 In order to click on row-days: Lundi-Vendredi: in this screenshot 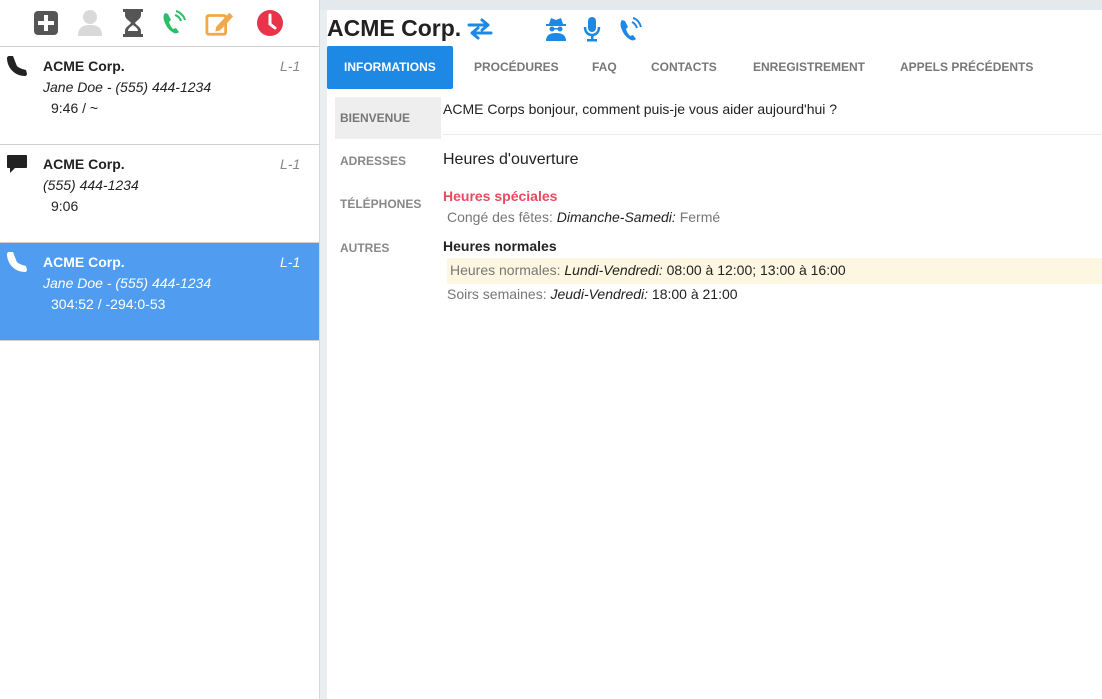, I will do `click(613, 270)`.